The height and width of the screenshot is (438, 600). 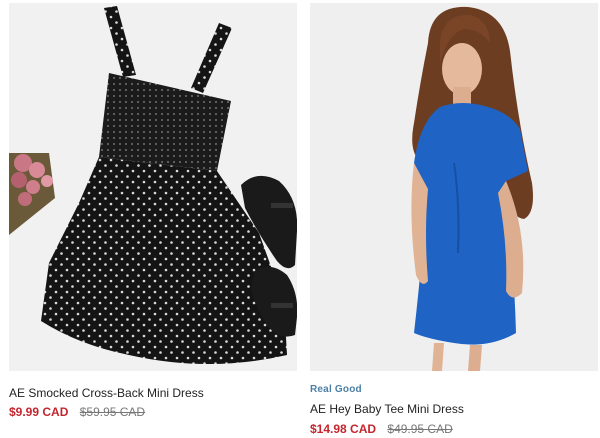 What do you see at coordinates (420, 429) in the screenshot?
I see `original-price: $49.95 CAD` at bounding box center [420, 429].